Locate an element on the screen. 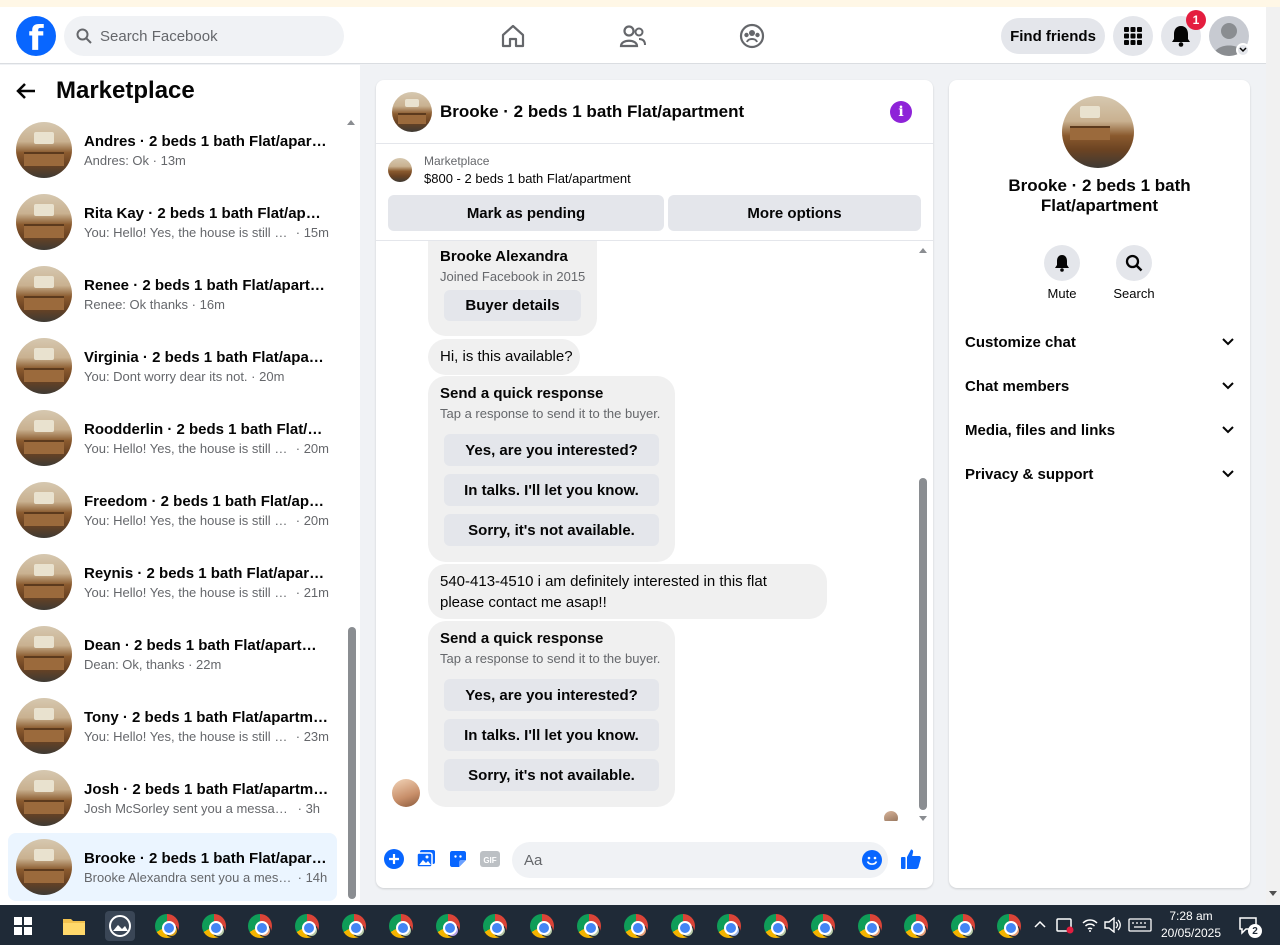  chat-title: Brooke · 2 beds 1 bath Flat/apartment is located at coordinates (592, 112).